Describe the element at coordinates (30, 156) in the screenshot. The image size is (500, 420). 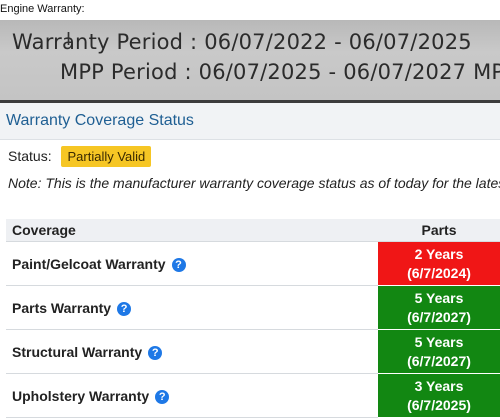
I see `status-label: Status:` at that location.